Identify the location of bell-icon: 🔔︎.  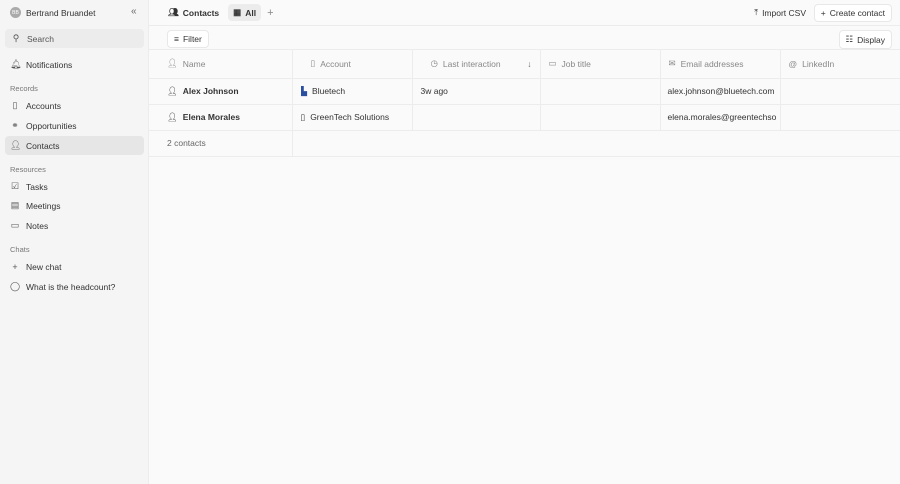
(16, 64).